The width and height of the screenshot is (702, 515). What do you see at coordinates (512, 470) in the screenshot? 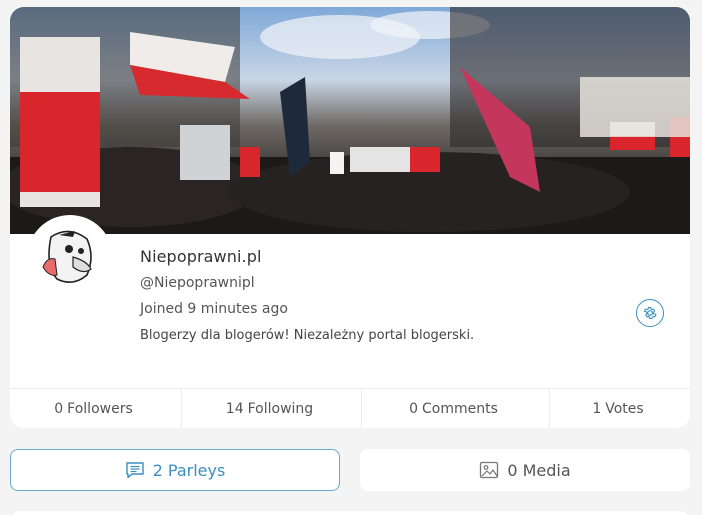
I see `tab-count: 0` at bounding box center [512, 470].